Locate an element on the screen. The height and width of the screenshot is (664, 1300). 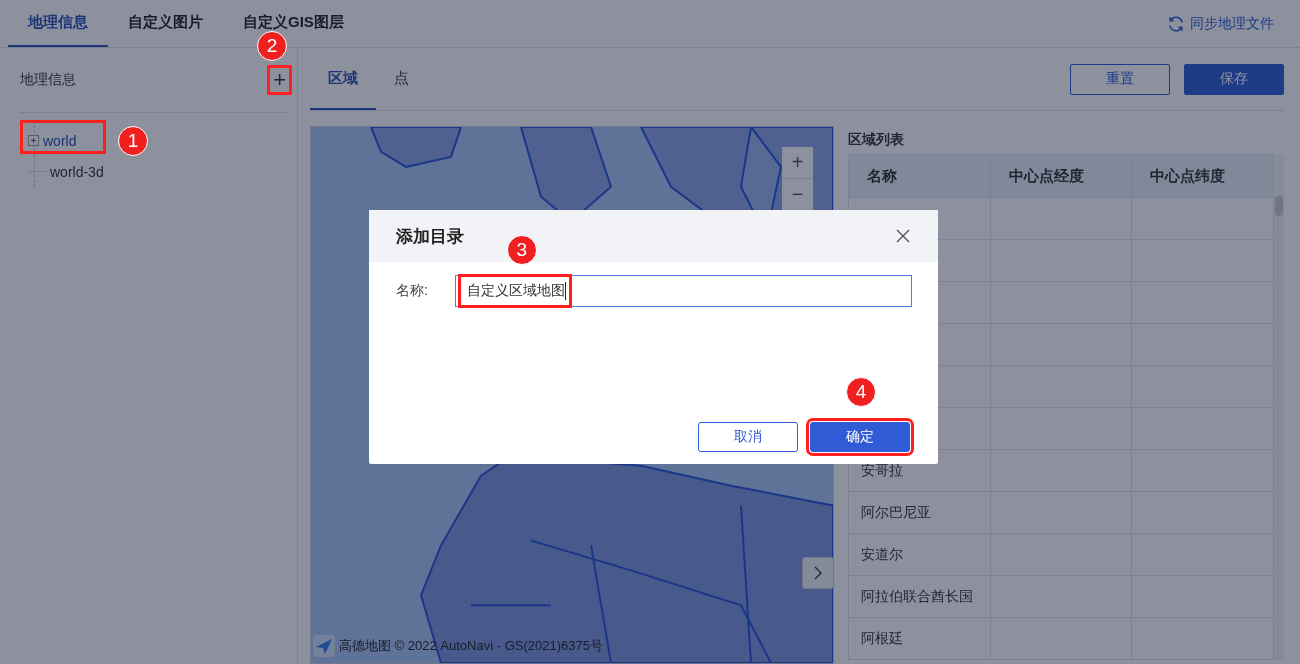
step-badge: 2 is located at coordinates (272, 46).